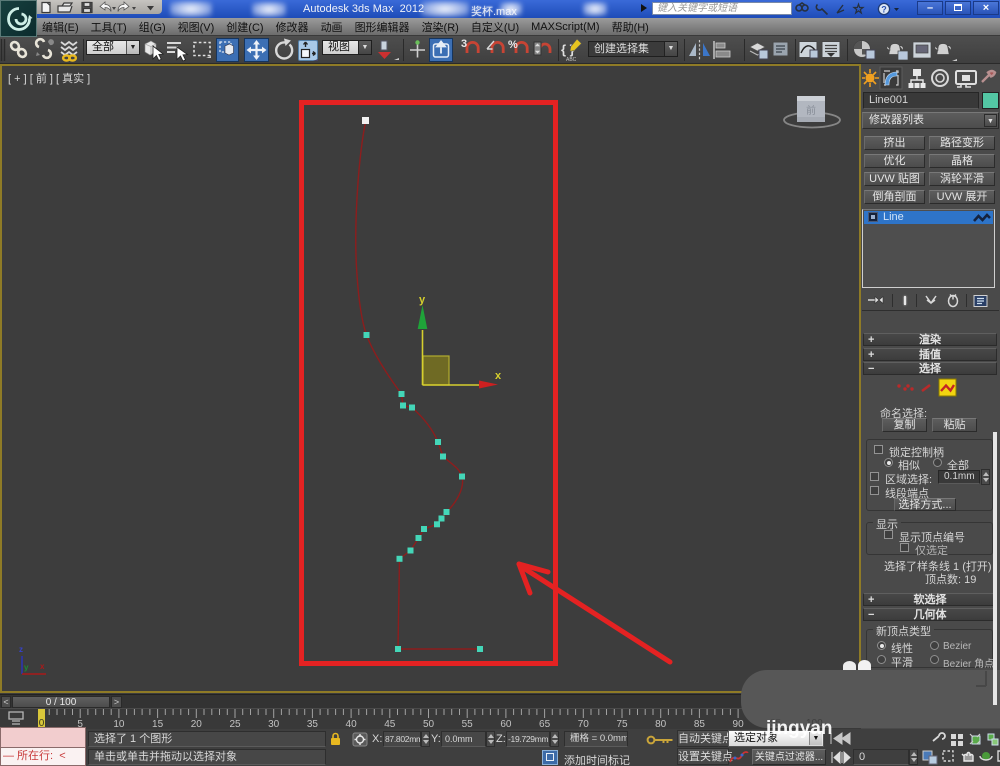 This screenshot has width=1000, height=766. I want to click on svg-text: 75, so click(622, 724).